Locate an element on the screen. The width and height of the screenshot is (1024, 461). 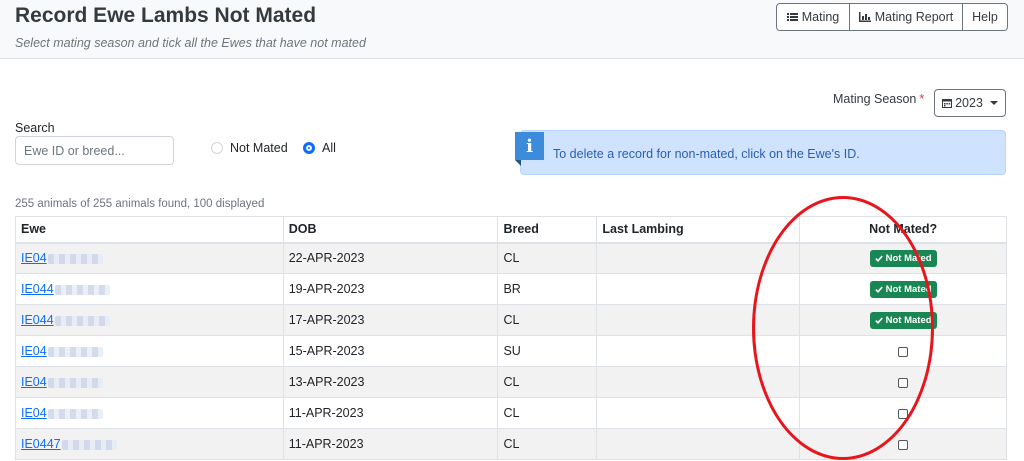
radio-checked-icon is located at coordinates (309, 148).